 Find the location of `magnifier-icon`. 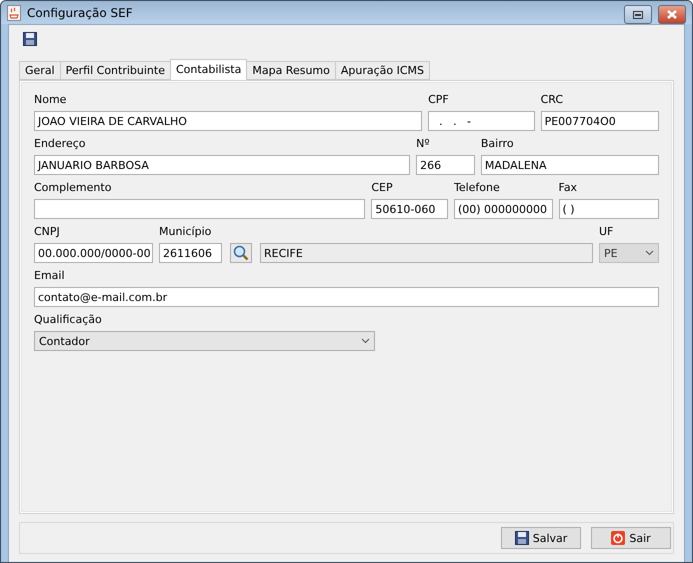

magnifier-icon is located at coordinates (241, 253).